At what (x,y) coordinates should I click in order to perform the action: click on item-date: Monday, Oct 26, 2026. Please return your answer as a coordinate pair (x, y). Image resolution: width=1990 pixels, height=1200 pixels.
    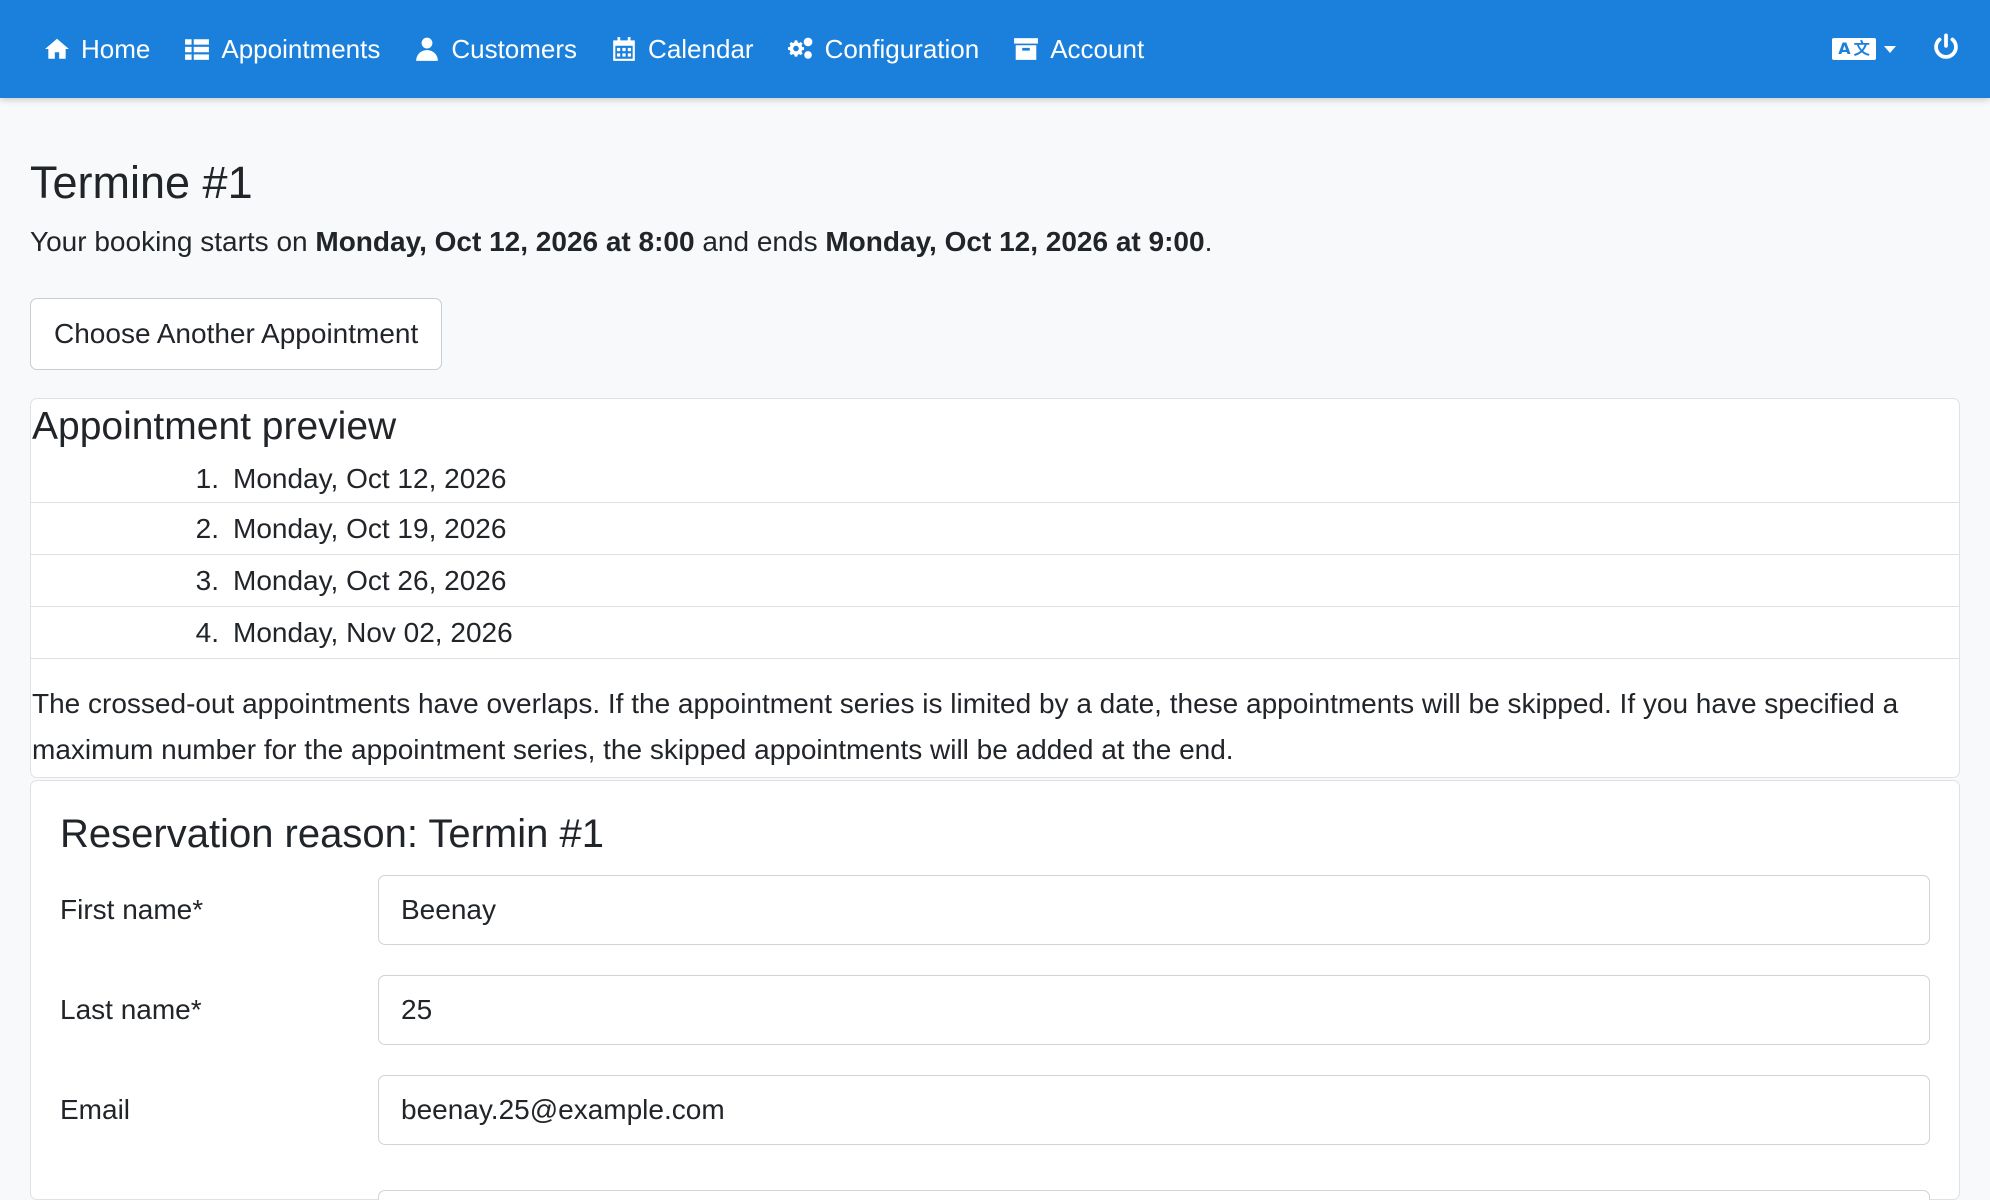
    Looking at the image, I should click on (370, 580).